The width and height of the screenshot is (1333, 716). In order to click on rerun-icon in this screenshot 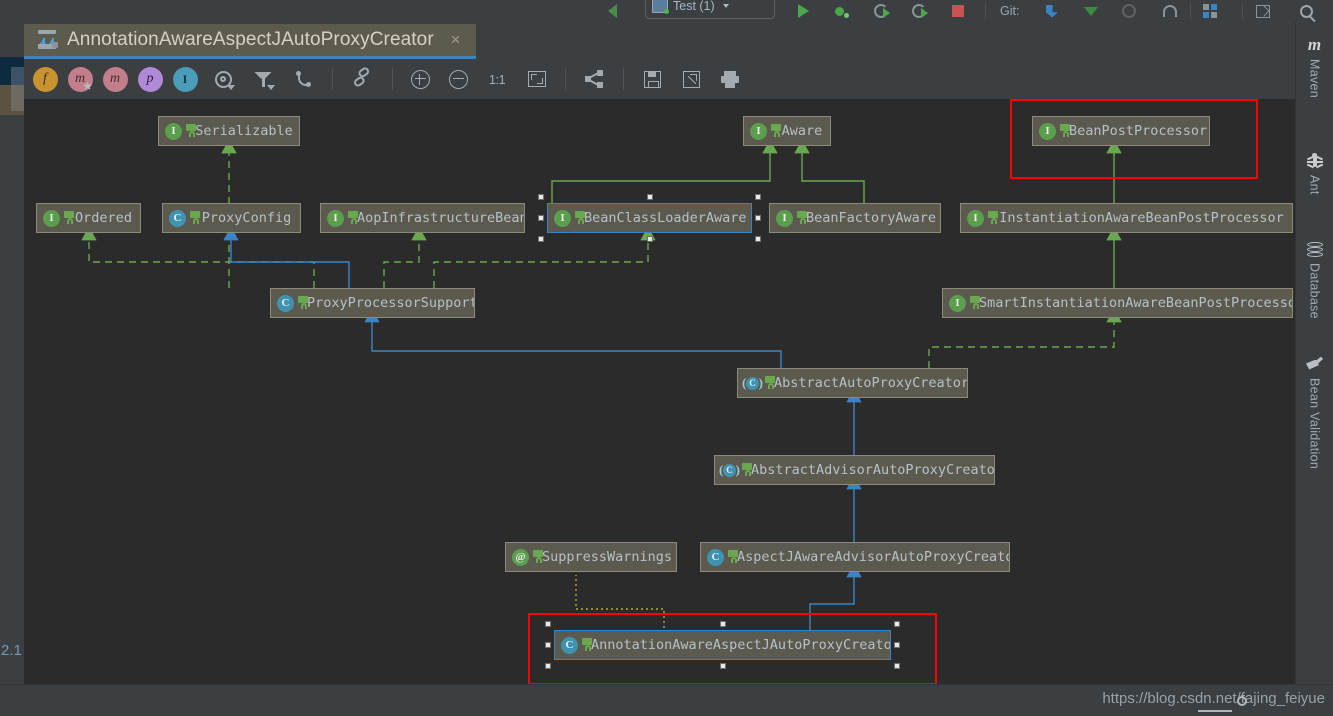, I will do `click(920, 11)`.